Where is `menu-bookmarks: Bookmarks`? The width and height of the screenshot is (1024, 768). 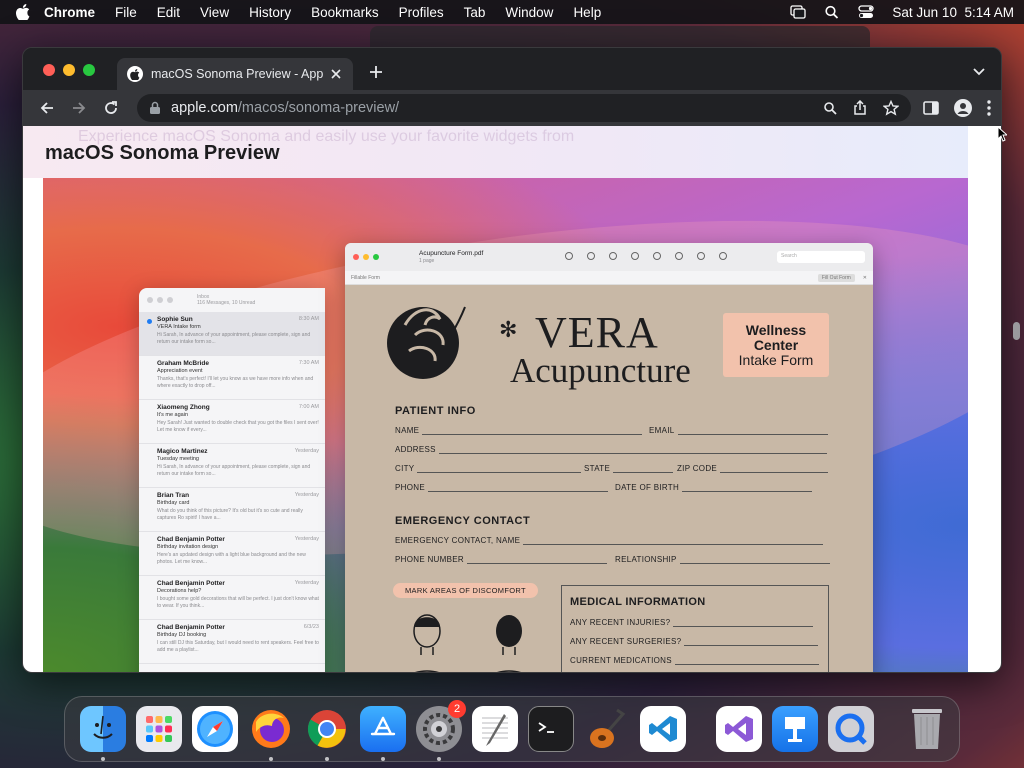
menu-bookmarks: Bookmarks is located at coordinates (345, 12).